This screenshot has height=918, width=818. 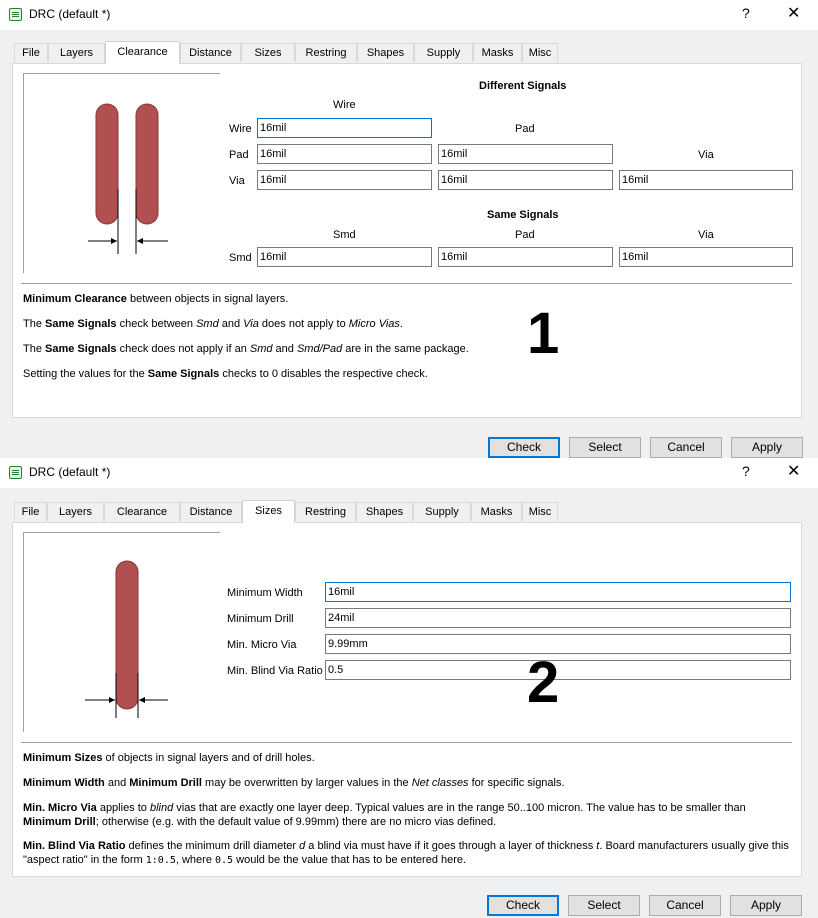 What do you see at coordinates (706, 180) in the screenshot?
I see `via-via-input: 16mil` at bounding box center [706, 180].